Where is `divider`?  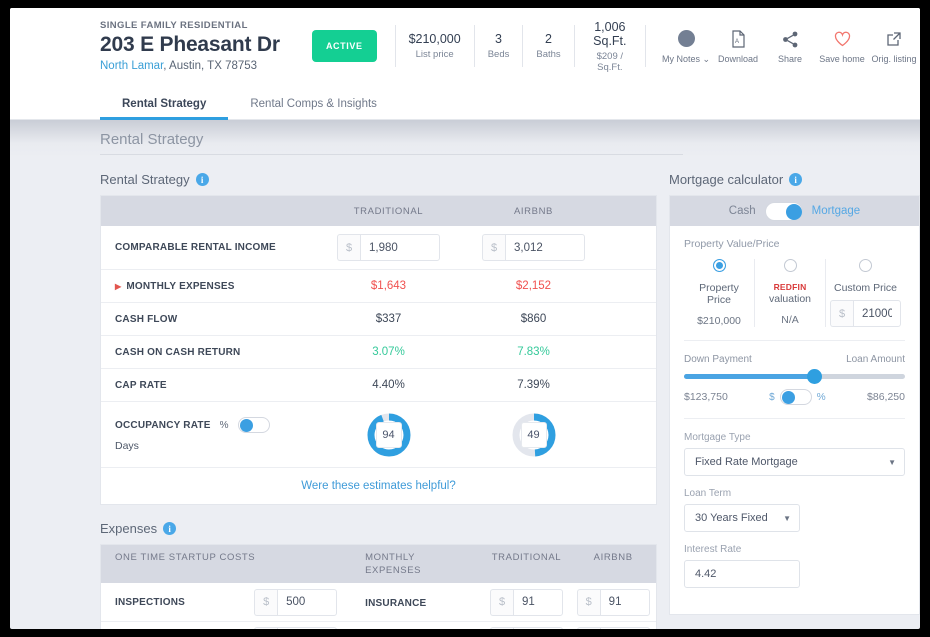 divider is located at coordinates (794, 418).